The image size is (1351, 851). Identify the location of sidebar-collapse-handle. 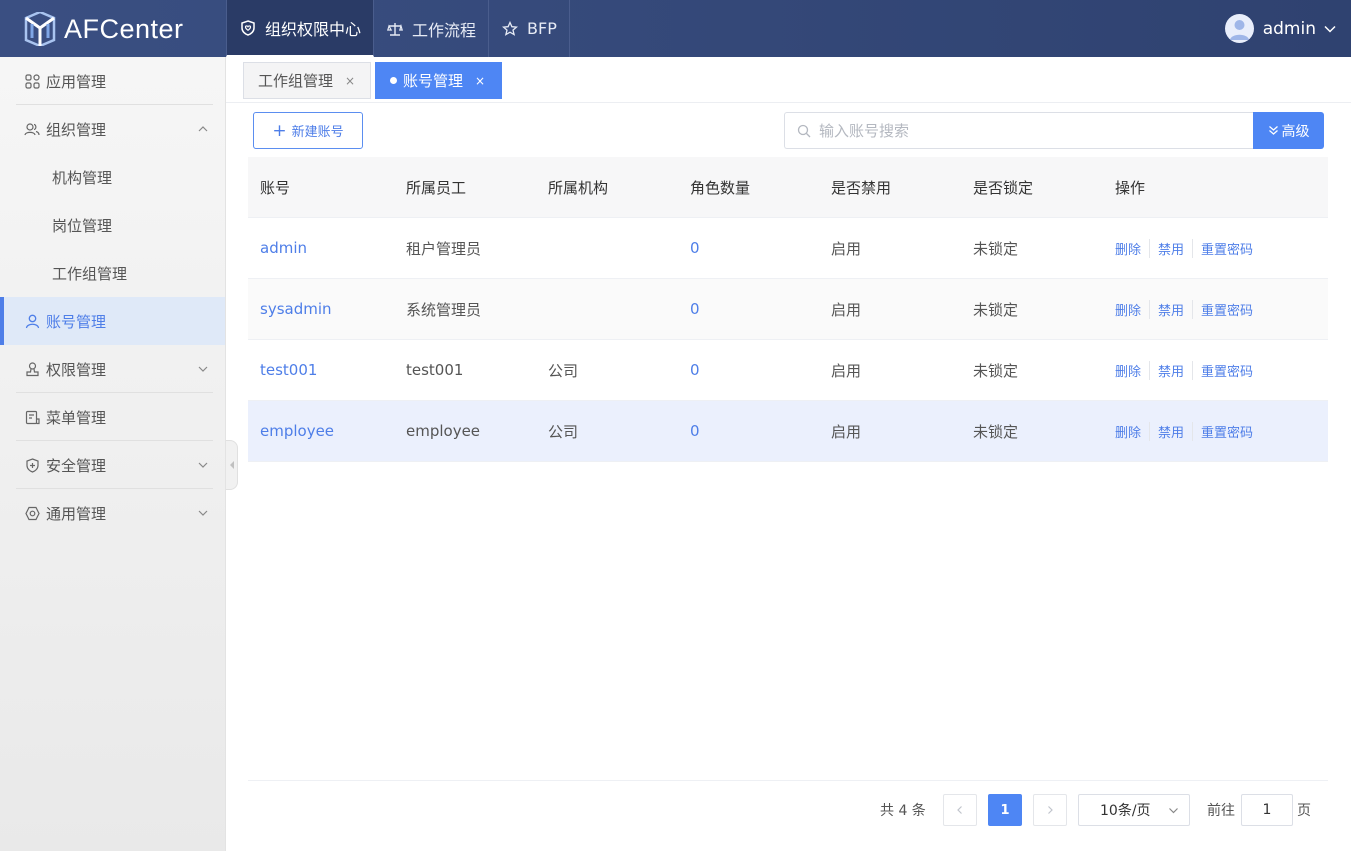
(232, 465).